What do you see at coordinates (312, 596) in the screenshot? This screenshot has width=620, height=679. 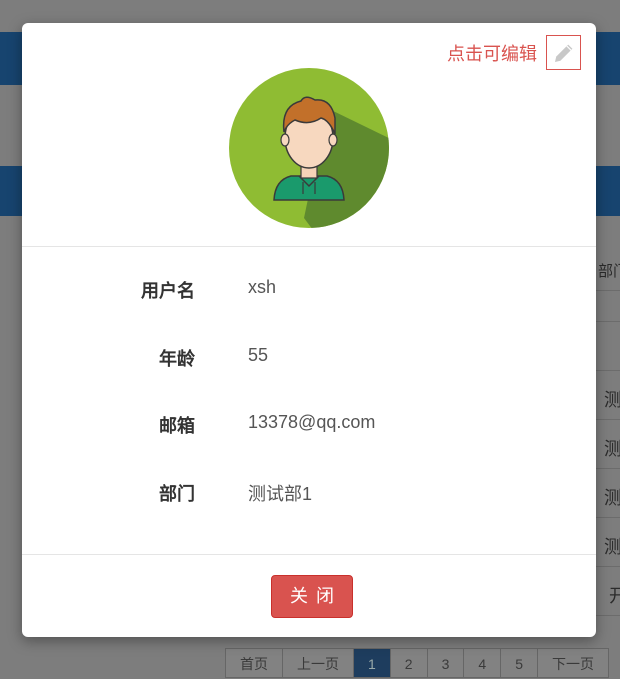 I see `close-button: 关闭` at bounding box center [312, 596].